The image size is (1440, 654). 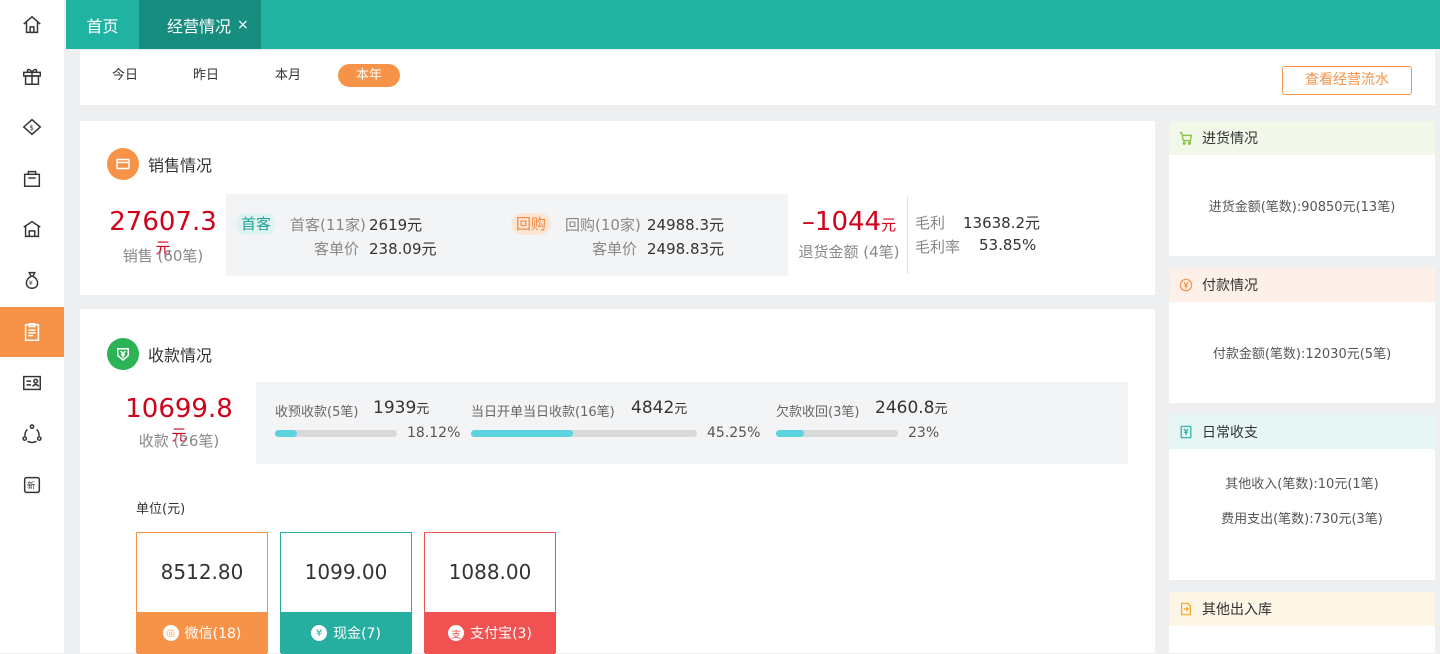 I want to click on gross-profit-label: 毛利, so click(x=930, y=223).